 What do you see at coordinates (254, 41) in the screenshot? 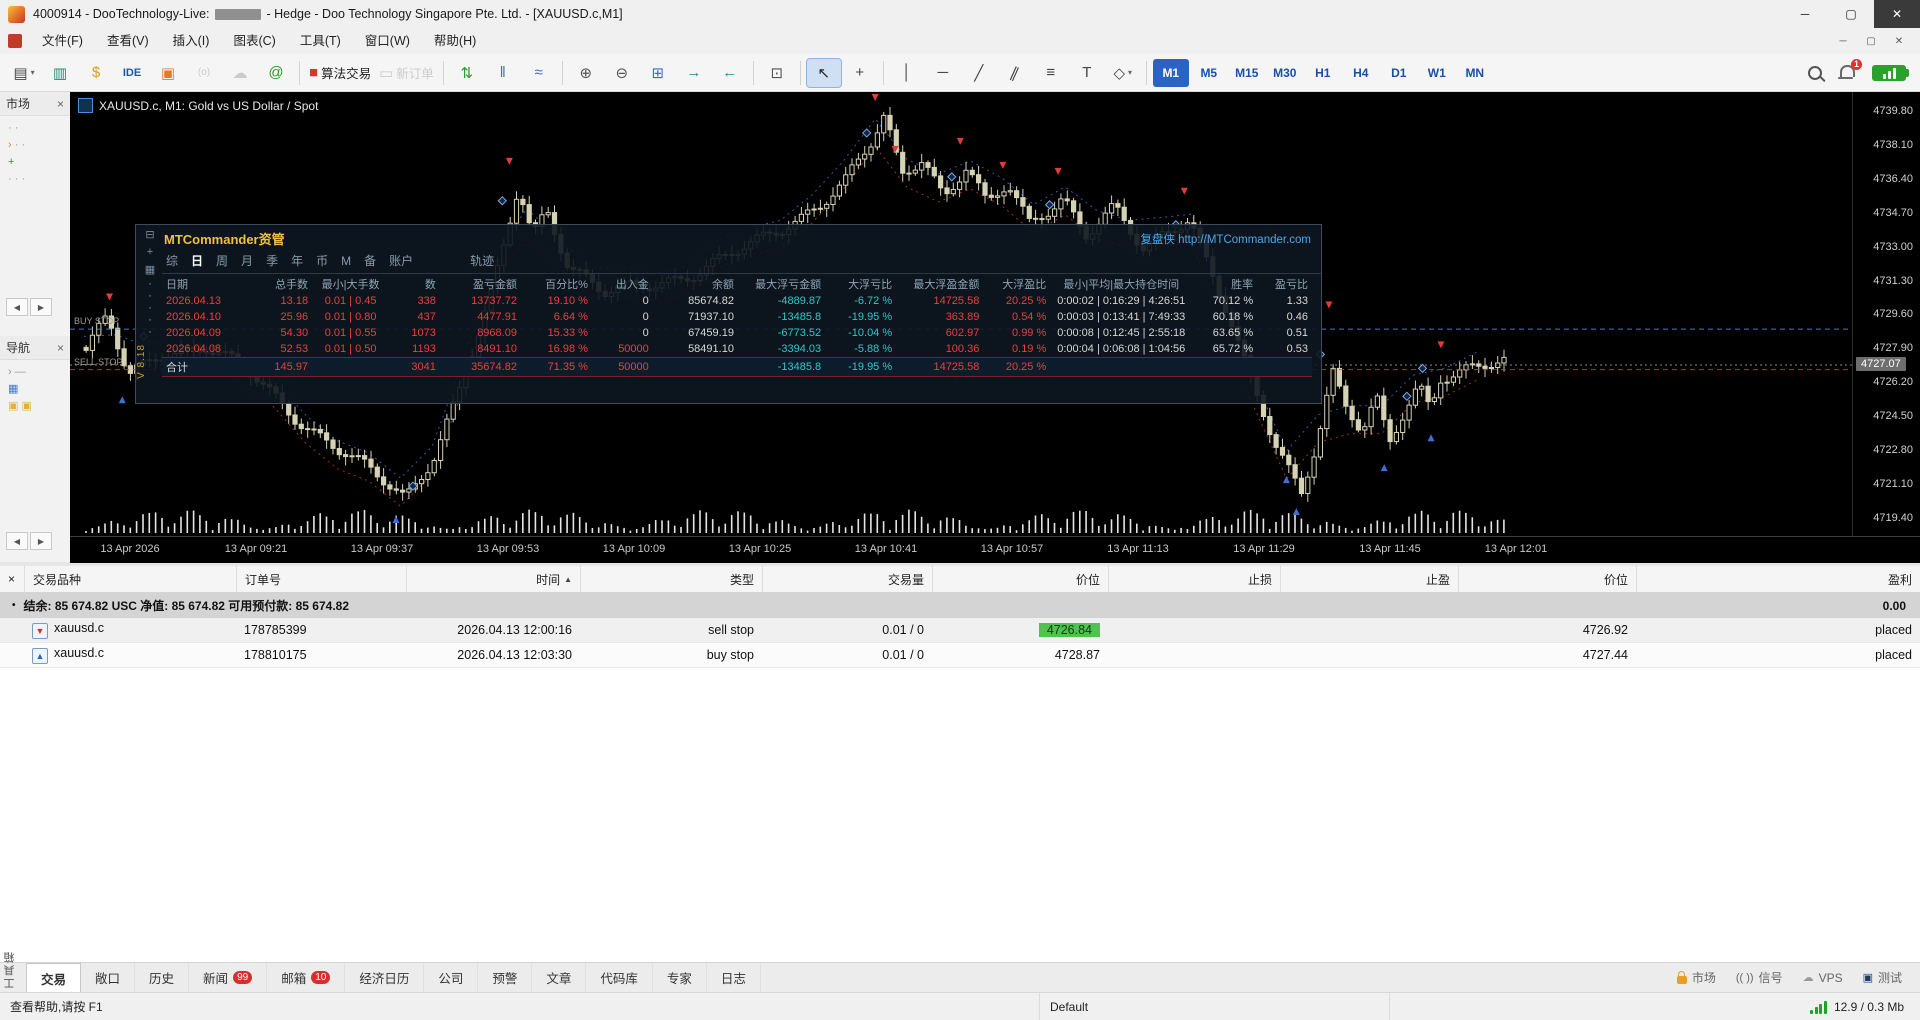
I see `menu-item-3: 图表(C)` at bounding box center [254, 41].